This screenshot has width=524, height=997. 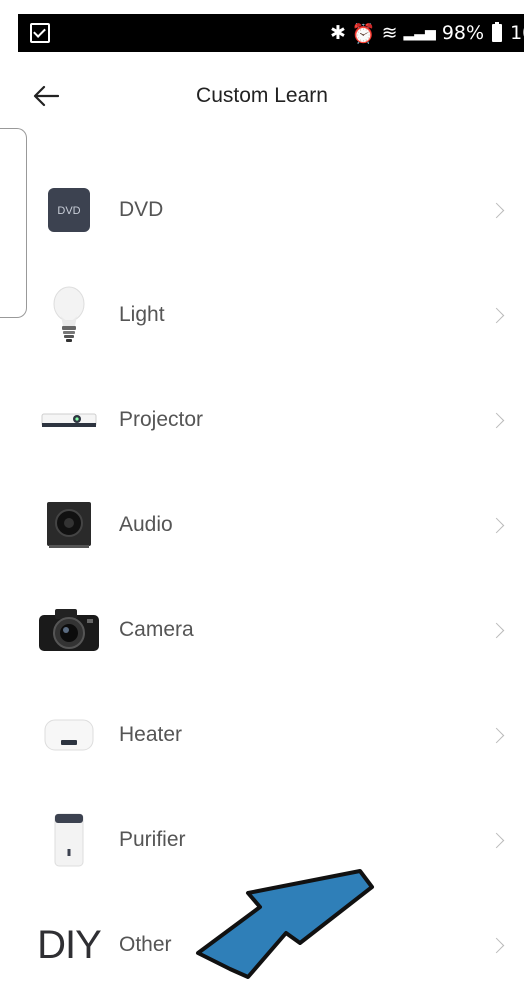 What do you see at coordinates (69, 315) in the screenshot?
I see `light-bulb-icon` at bounding box center [69, 315].